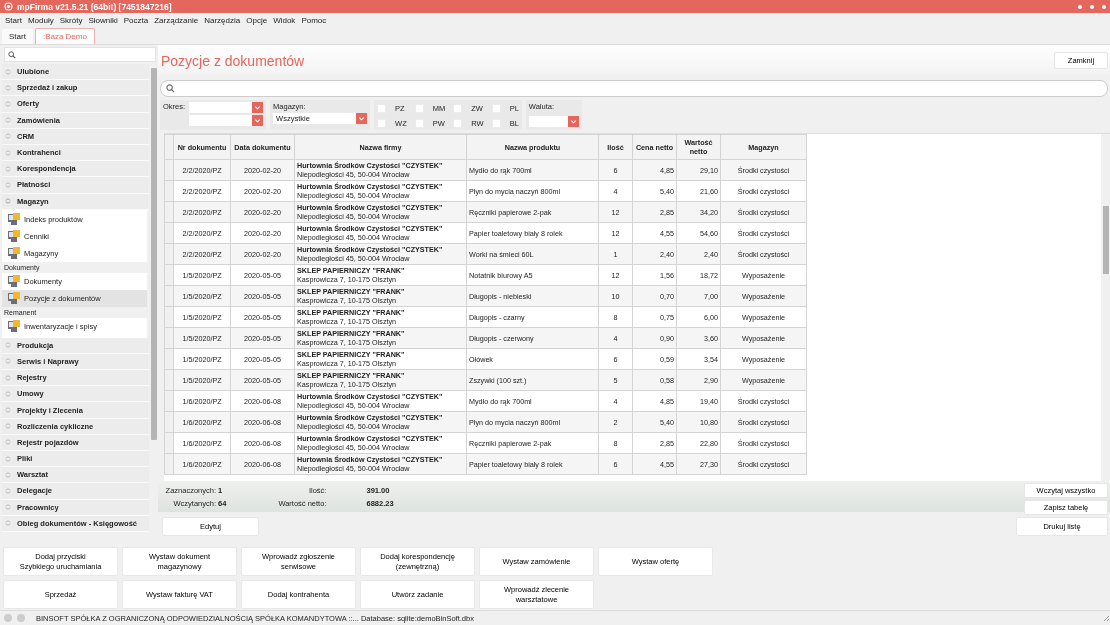 The width and height of the screenshot is (1110, 625). Describe the element at coordinates (136, 20) in the screenshot. I see `menu-item: Poczta` at that location.